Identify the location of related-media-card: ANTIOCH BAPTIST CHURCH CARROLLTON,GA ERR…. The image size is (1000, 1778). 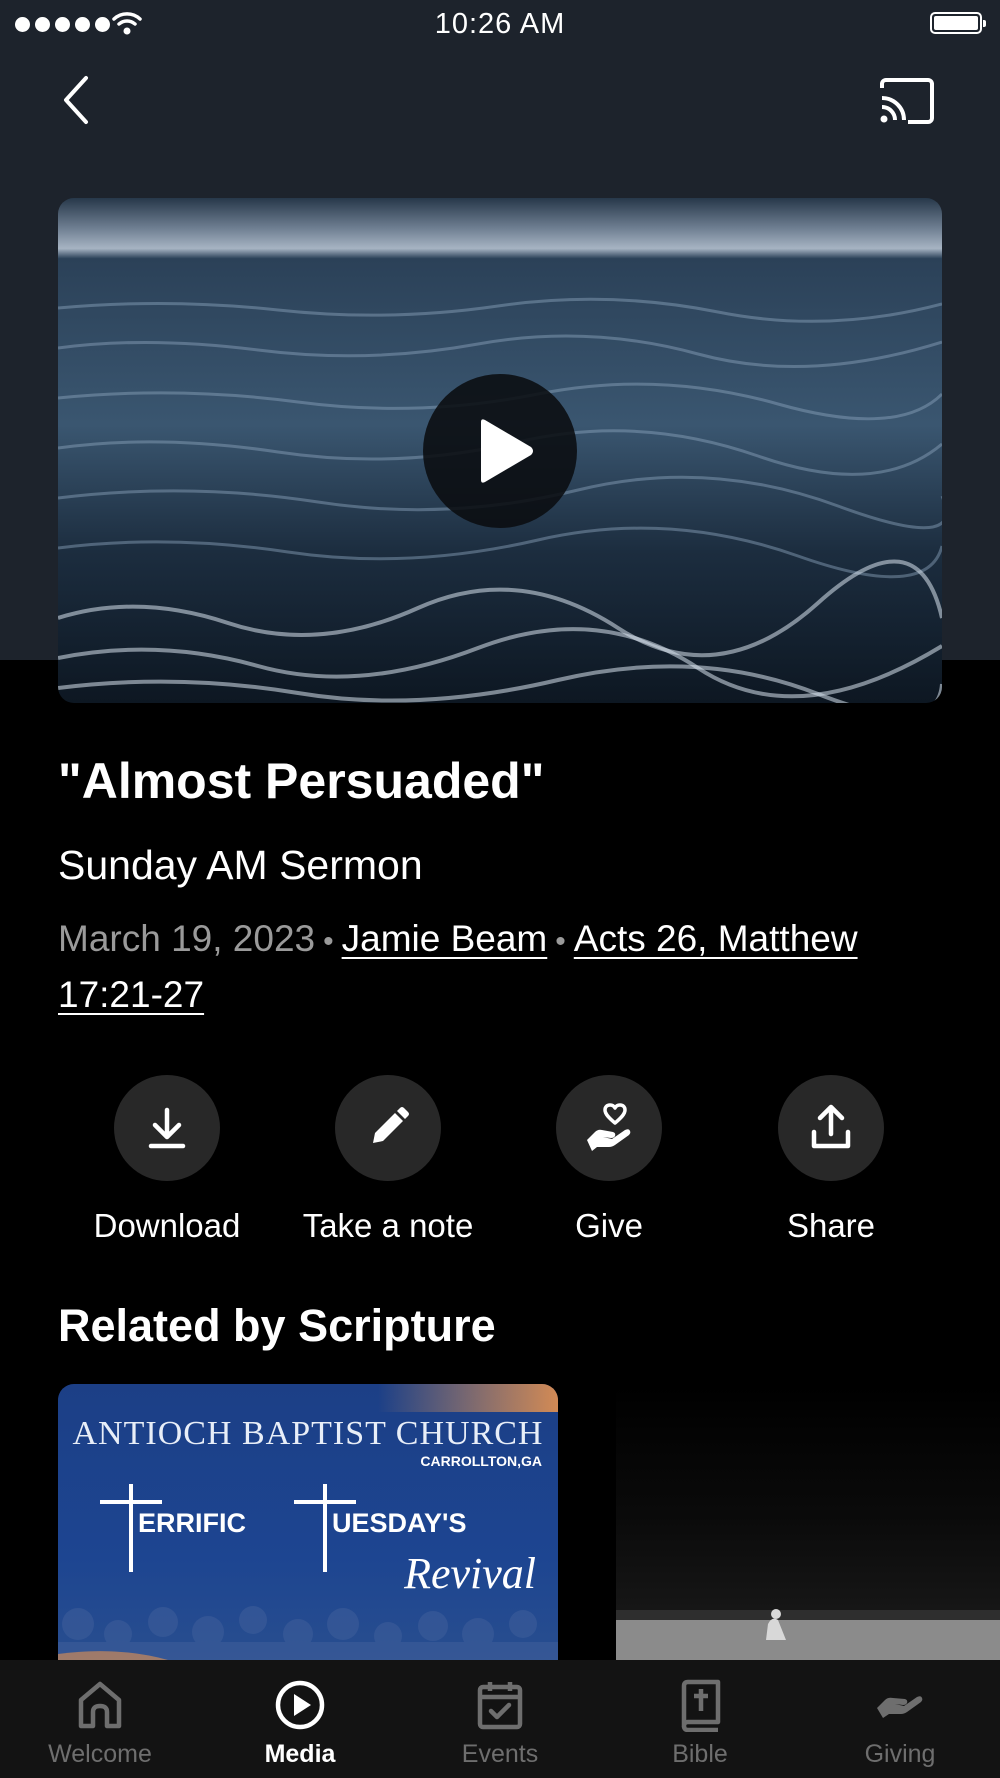
(308, 1529).